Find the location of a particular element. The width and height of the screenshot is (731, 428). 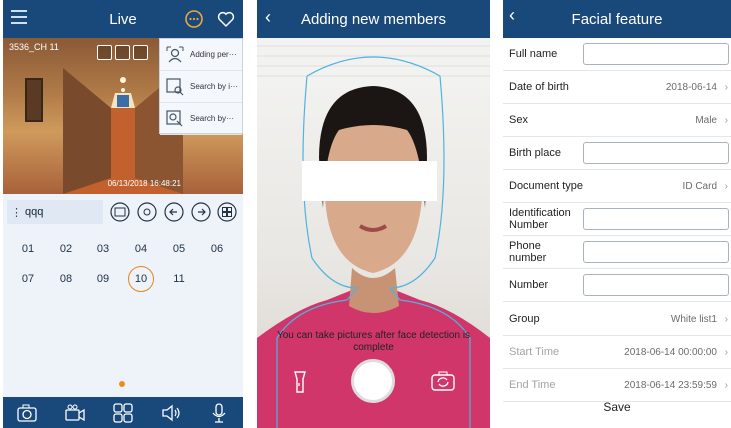

page-title: Live is located at coordinates (123, 19).